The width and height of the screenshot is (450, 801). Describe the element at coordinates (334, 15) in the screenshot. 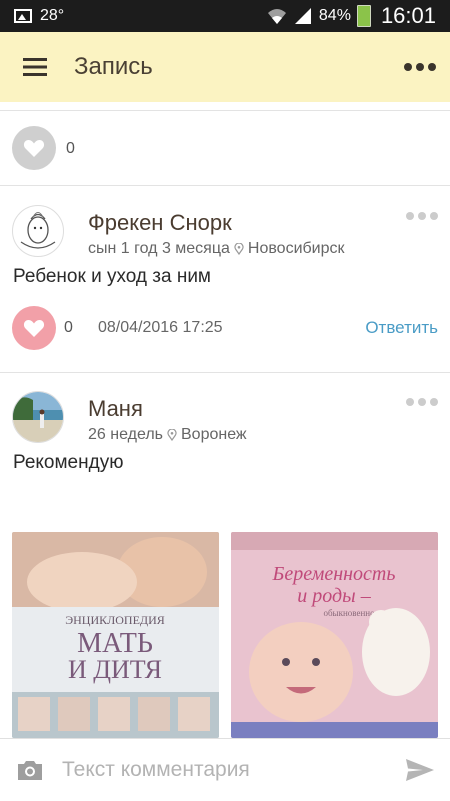

I see `battery-percent: 84%` at that location.